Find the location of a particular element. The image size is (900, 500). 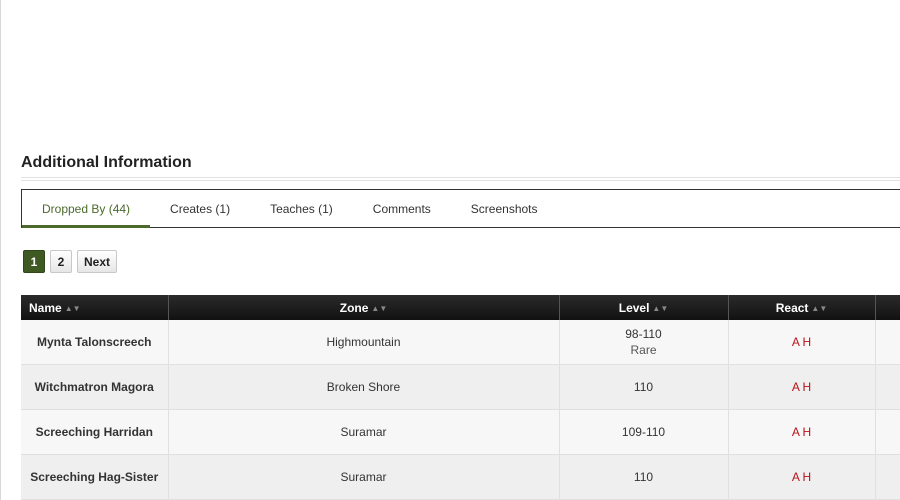

column-header-extra is located at coordinates (887, 307).